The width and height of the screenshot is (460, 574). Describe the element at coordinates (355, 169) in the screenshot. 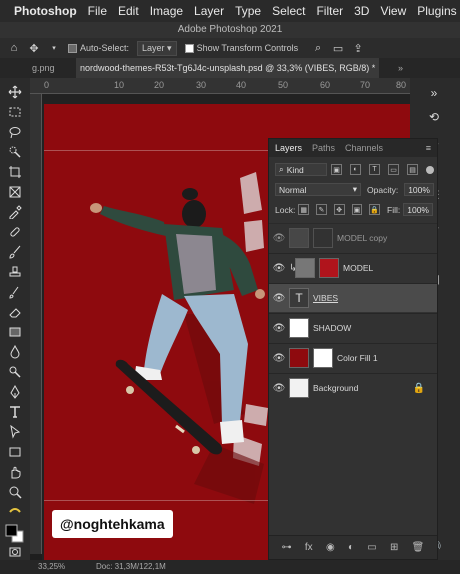

I see `filter-adjustment-icon: ◐` at that location.